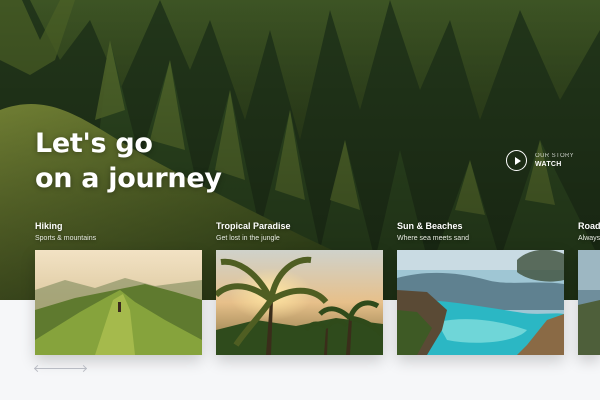 This screenshot has height=400, width=600. What do you see at coordinates (253, 226) in the screenshot?
I see `card-title: Tropical Paradise` at bounding box center [253, 226].